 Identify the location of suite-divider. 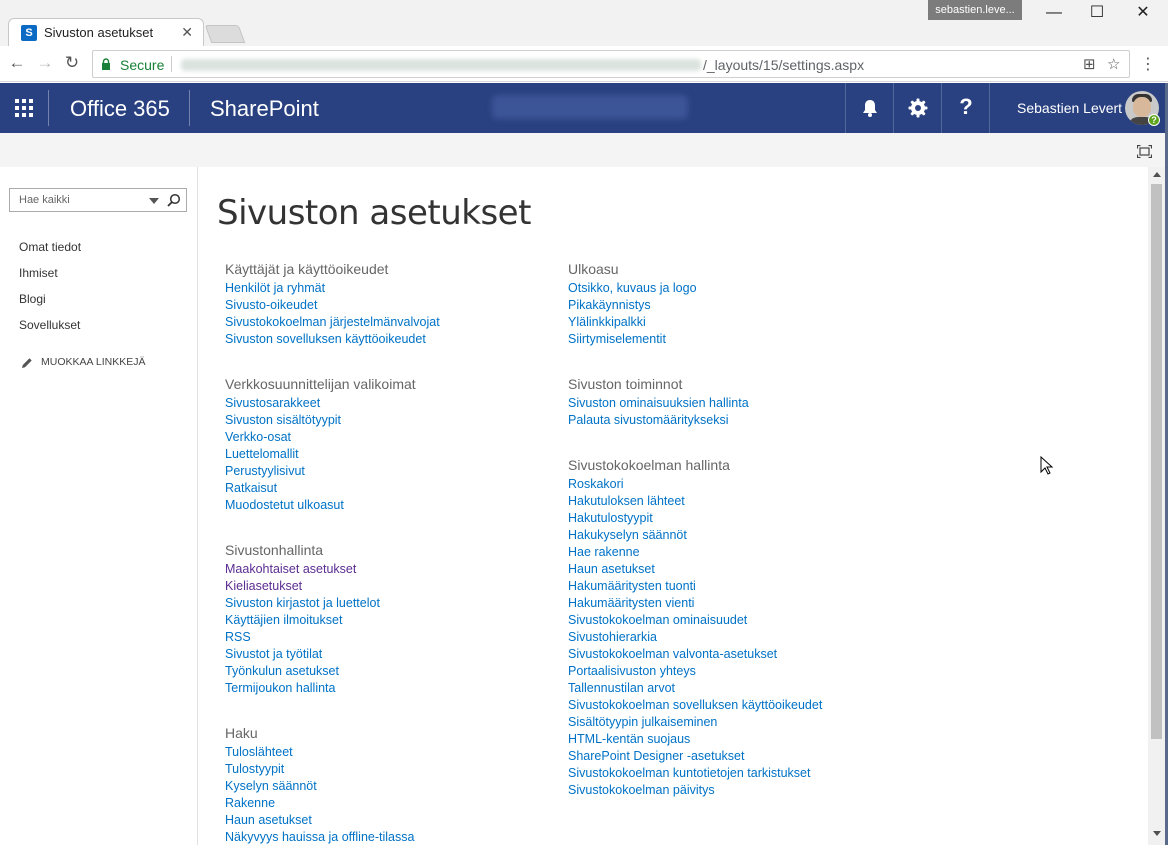
(48, 108).